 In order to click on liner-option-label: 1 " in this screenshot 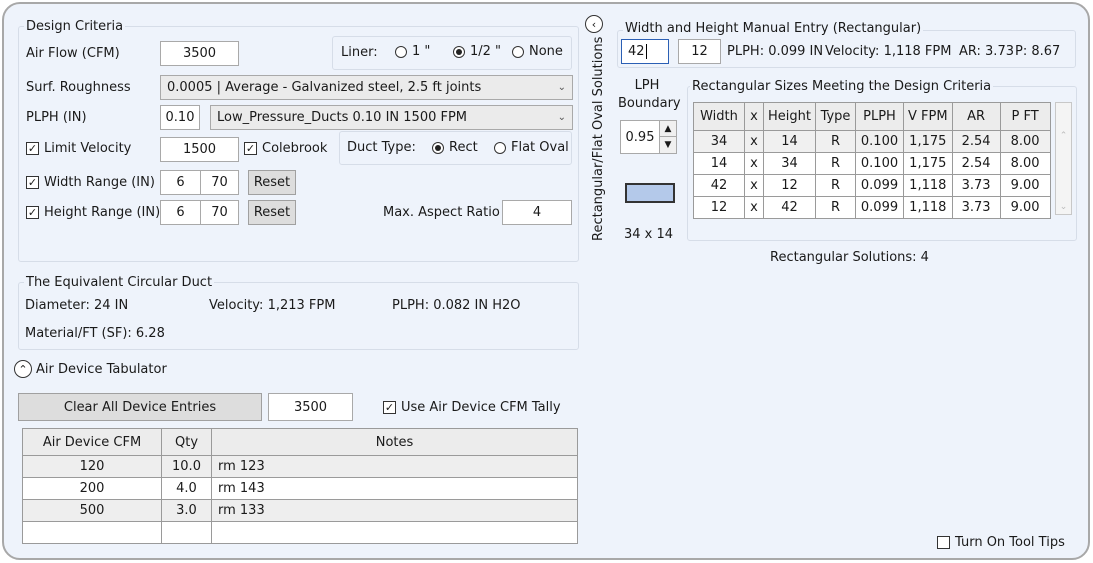, I will do `click(421, 51)`.